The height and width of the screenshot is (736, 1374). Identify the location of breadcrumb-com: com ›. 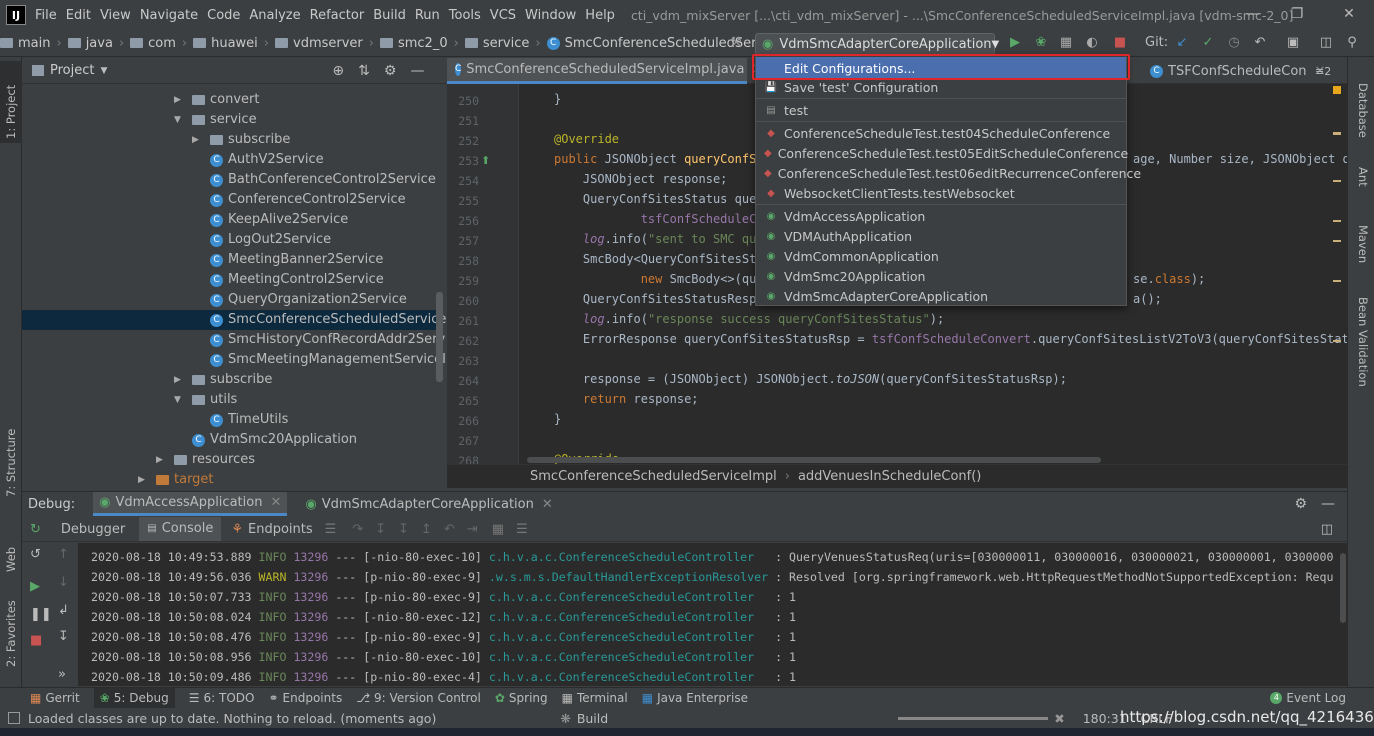
(161, 43).